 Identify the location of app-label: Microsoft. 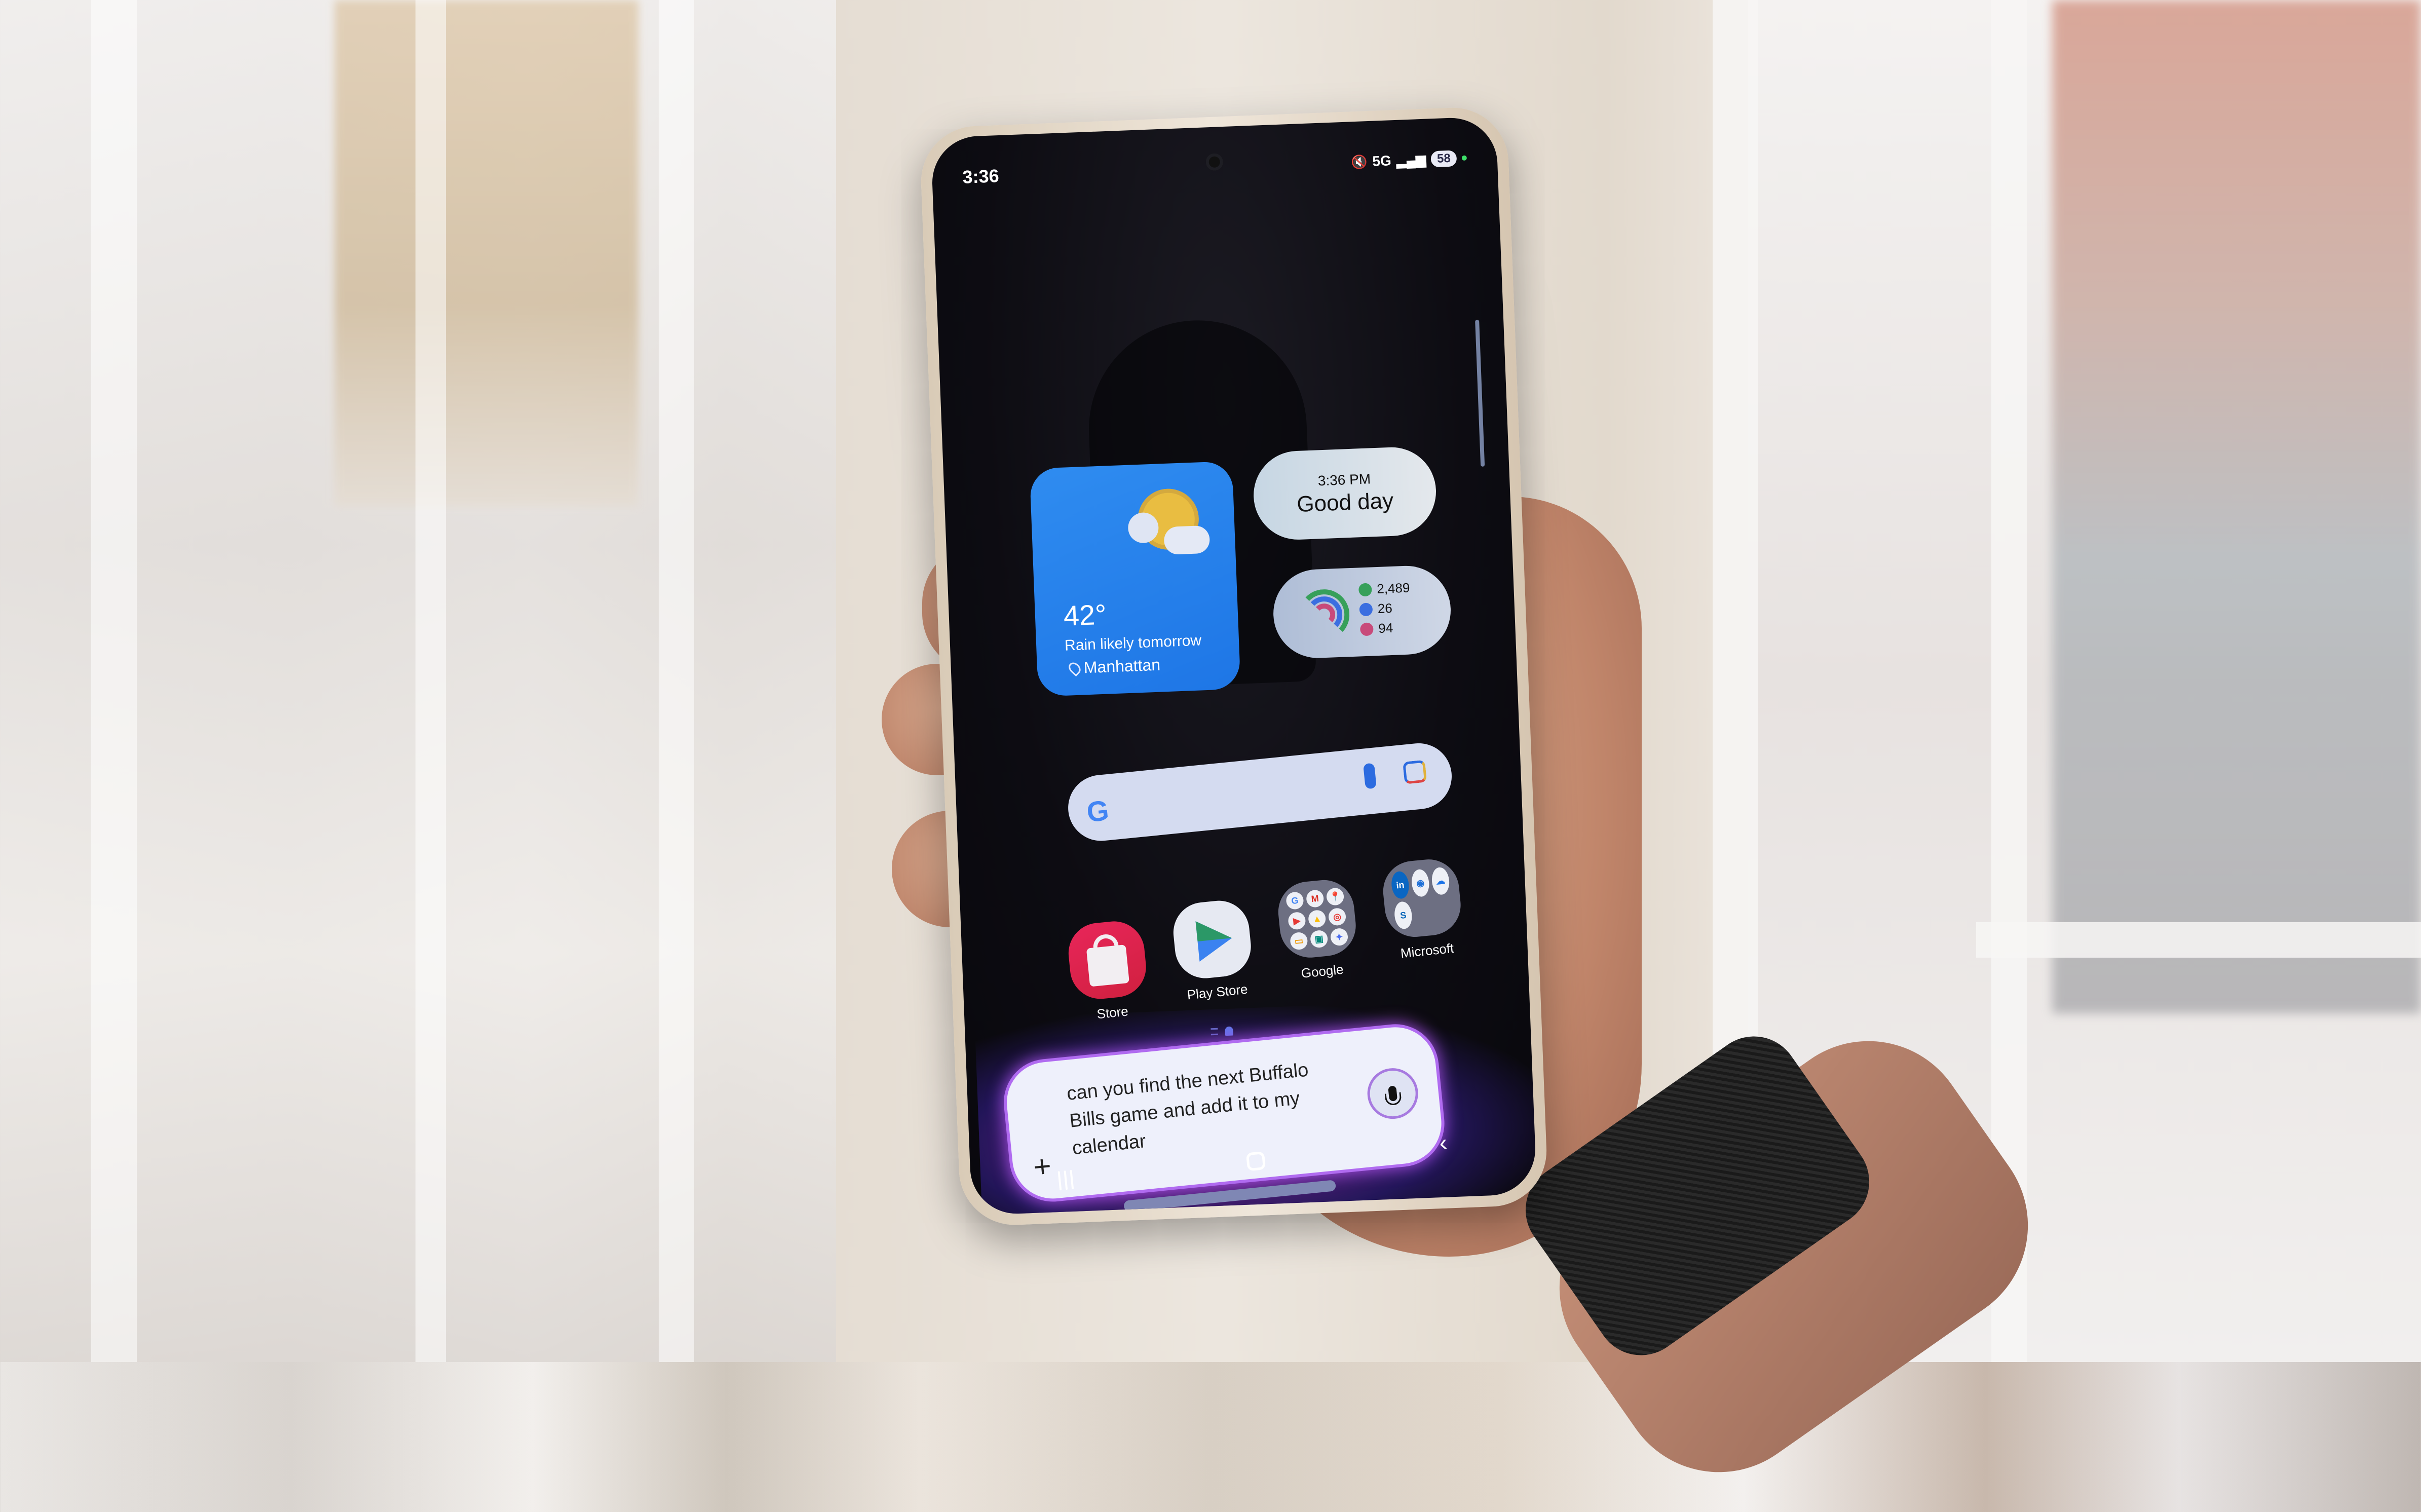
(1427, 950).